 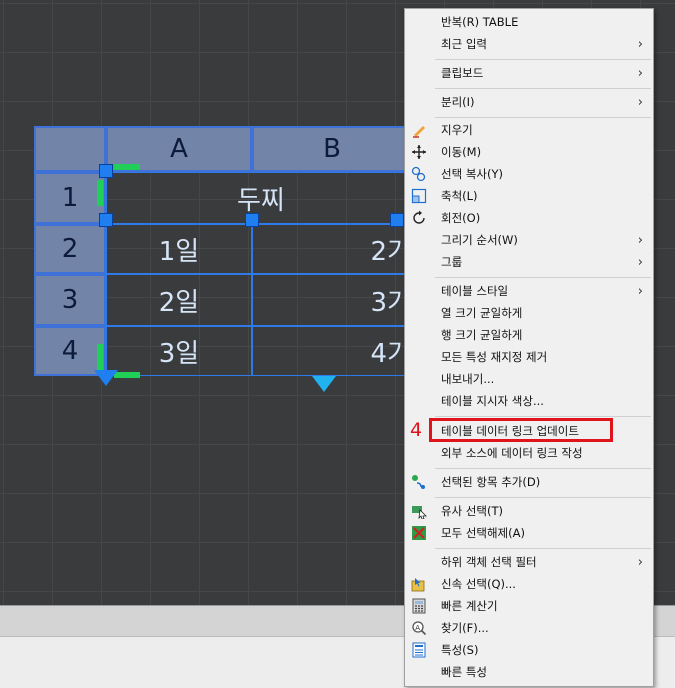 I want to click on menu-item-label: 테이블 스타일, so click(x=475, y=291).